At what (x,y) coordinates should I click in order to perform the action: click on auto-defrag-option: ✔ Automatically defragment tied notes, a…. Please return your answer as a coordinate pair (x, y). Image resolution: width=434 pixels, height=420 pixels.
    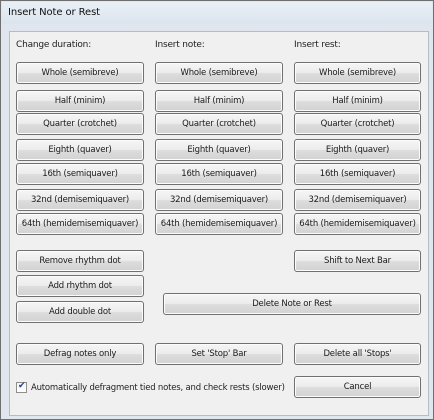
    Looking at the image, I should click on (150, 387).